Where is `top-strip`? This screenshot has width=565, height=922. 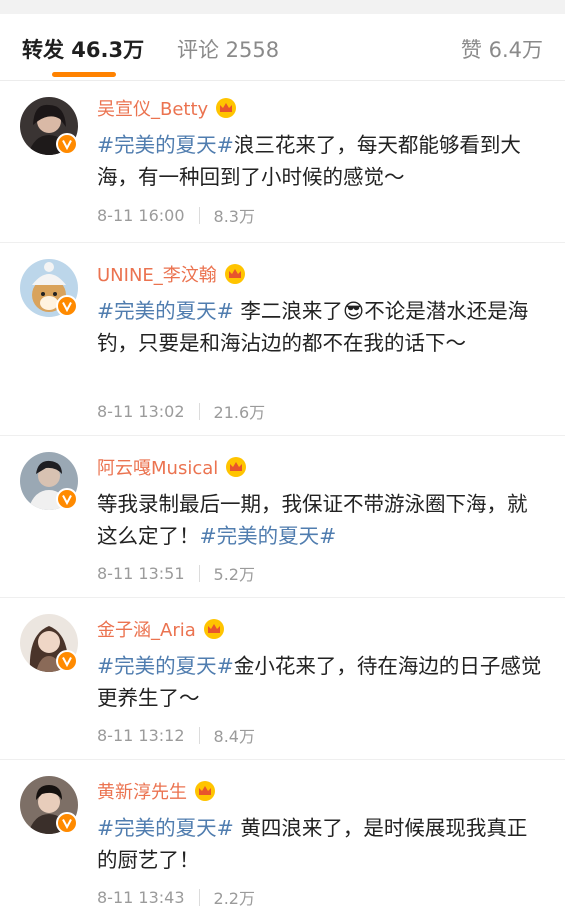
top-strip is located at coordinates (282, 7).